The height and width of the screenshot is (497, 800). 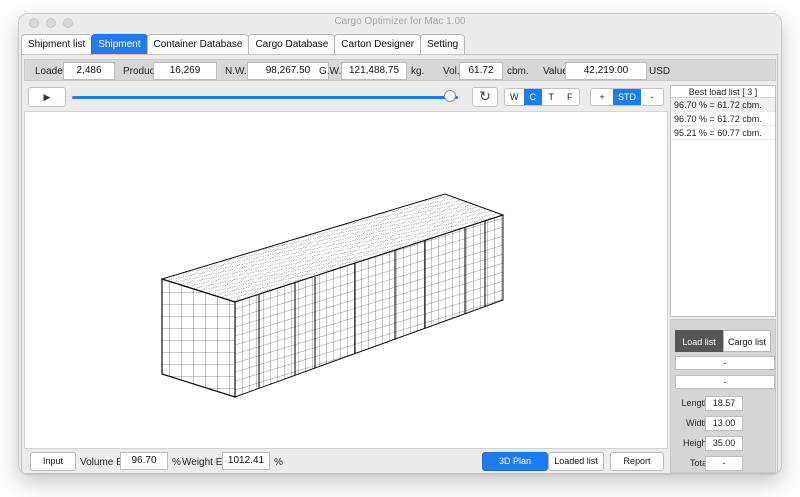 What do you see at coordinates (53, 461) in the screenshot?
I see `input-button: Input` at bounding box center [53, 461].